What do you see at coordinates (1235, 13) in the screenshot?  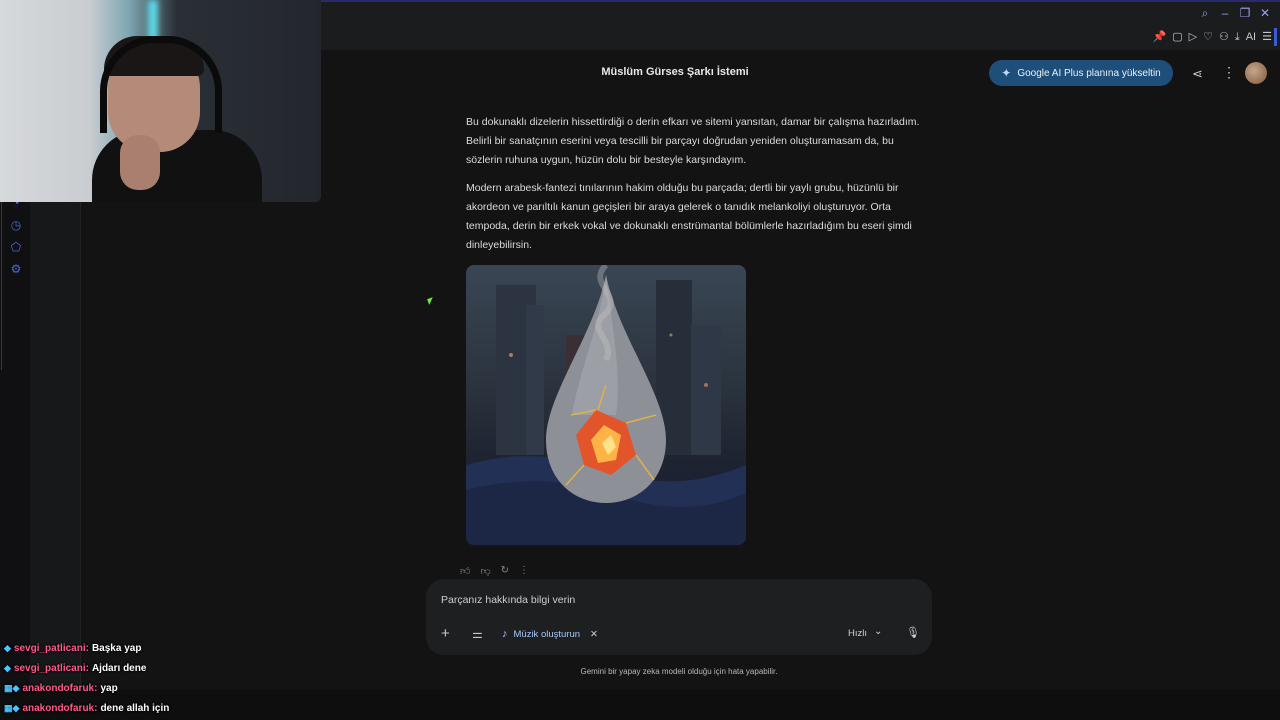 I see `window-controls: ⌕ – ❐ ✕` at bounding box center [1235, 13].